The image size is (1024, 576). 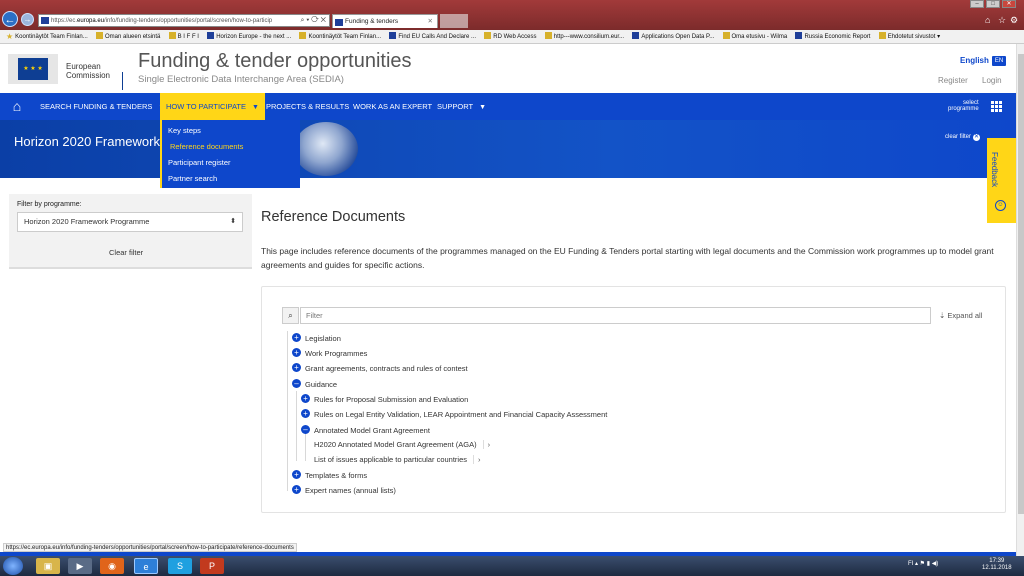 What do you see at coordinates (33, 69) in the screenshot?
I see `eu-flag-icon: ★ ★ ★` at bounding box center [33, 69].